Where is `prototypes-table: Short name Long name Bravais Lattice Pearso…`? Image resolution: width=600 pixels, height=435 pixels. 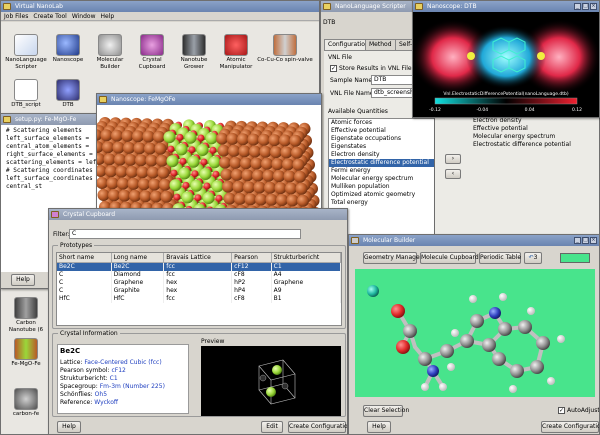
prototypes-table: Short name Long name Bravais Lattice Pearso… is located at coordinates (199, 289).